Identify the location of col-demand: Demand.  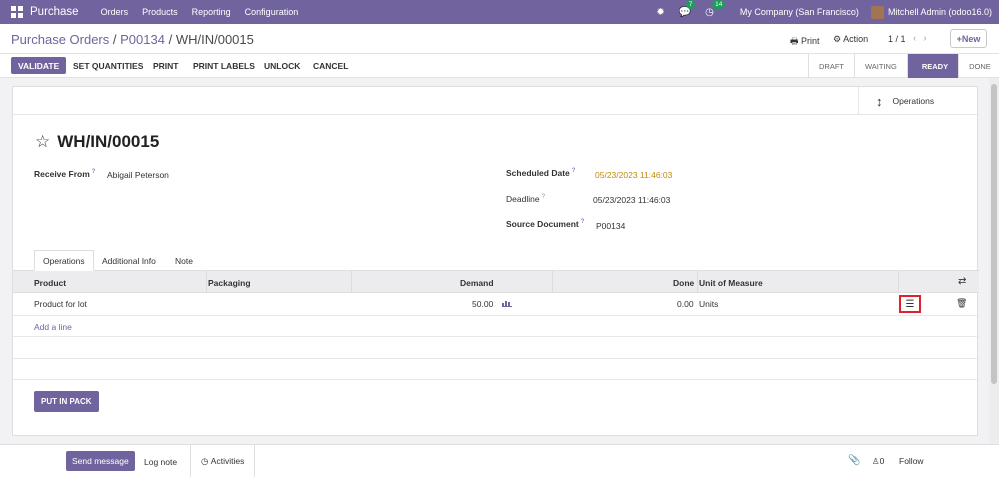
(477, 283).